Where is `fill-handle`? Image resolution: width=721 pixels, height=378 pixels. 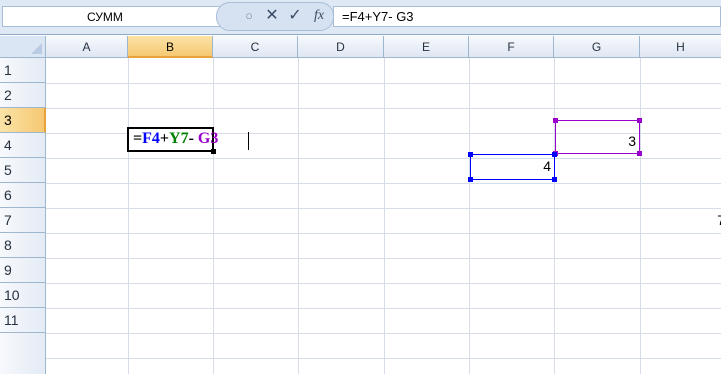
fill-handle is located at coordinates (213, 151).